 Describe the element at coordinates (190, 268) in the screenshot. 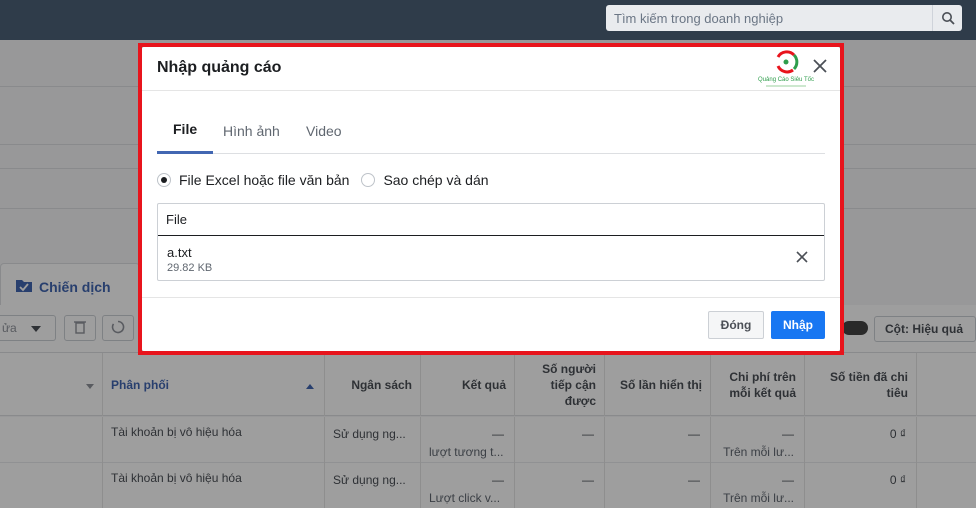

I see `uploaded-file-size: 29.82 KB` at that location.